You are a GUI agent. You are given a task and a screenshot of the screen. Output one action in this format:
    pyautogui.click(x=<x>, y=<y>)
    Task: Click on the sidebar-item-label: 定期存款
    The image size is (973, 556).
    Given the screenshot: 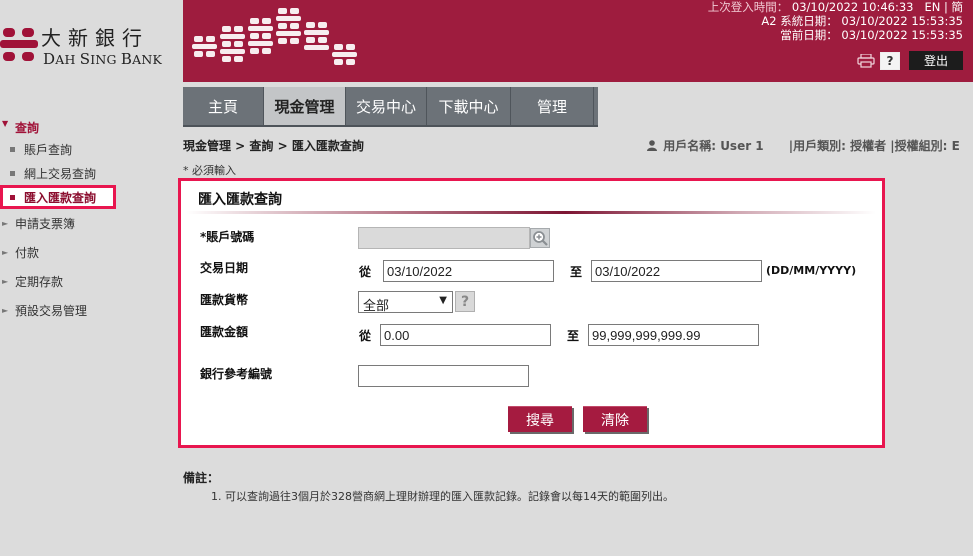 What is the action you would take?
    pyautogui.click(x=39, y=282)
    